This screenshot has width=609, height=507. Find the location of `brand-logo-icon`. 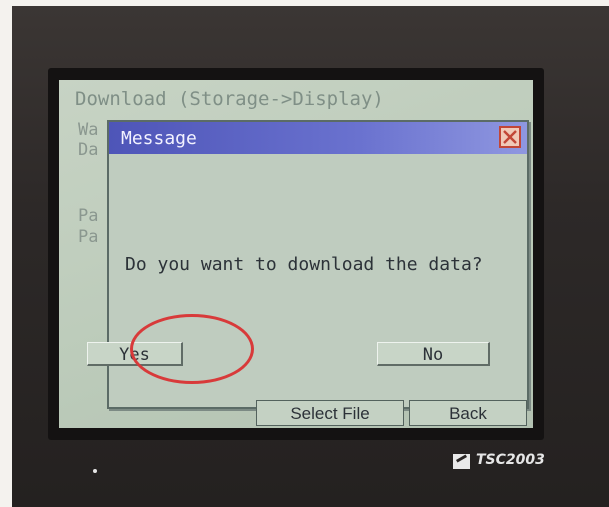

brand-logo-icon is located at coordinates (461, 461).